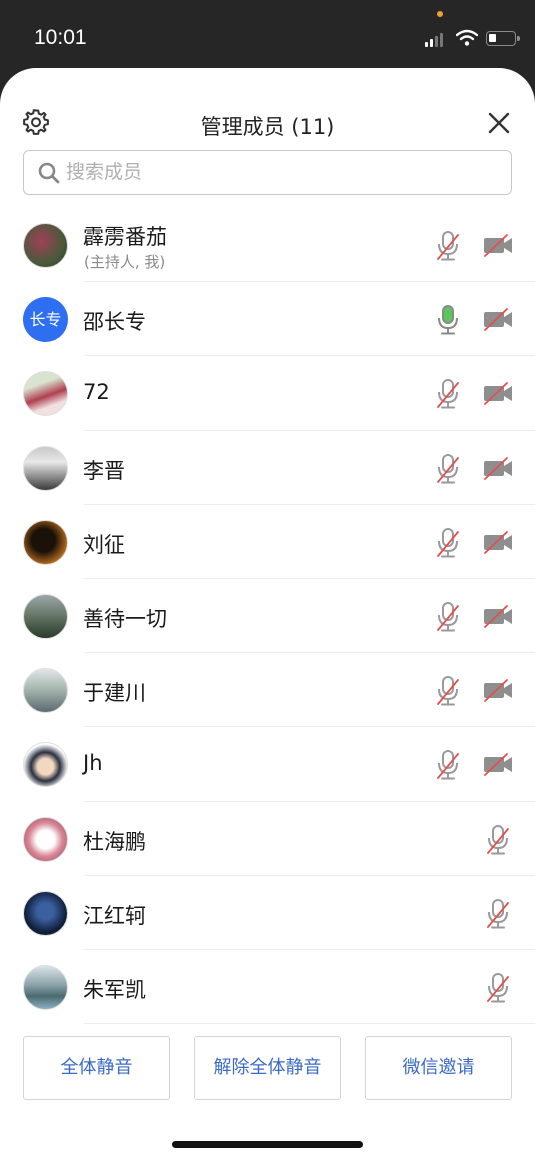 The image size is (535, 1160). What do you see at coordinates (96, 392) in the screenshot?
I see `member-name: 72` at bounding box center [96, 392].